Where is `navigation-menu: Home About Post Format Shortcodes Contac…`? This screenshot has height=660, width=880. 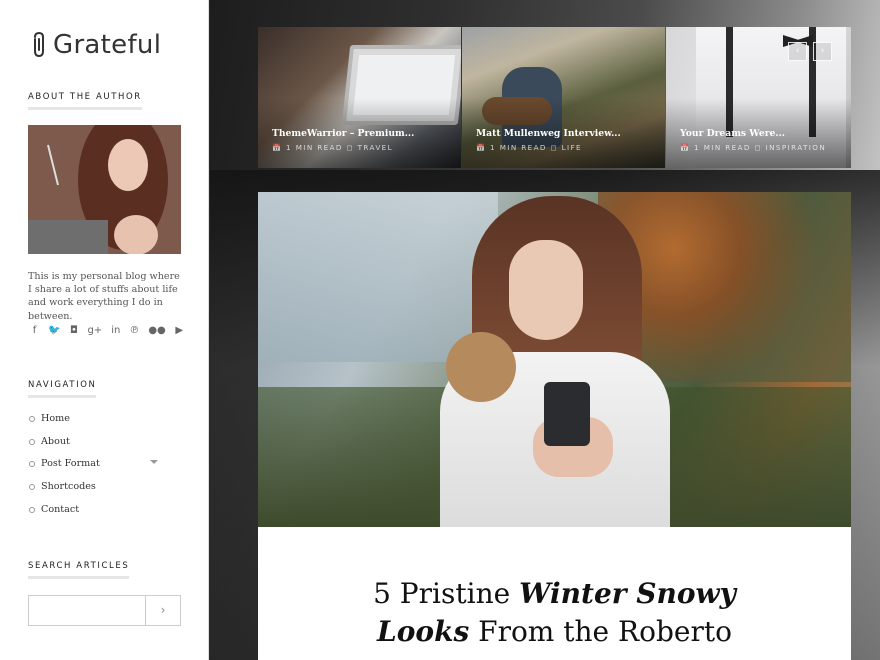 navigation-menu: Home About Post Format Shortcodes Contac… is located at coordinates (98, 466).